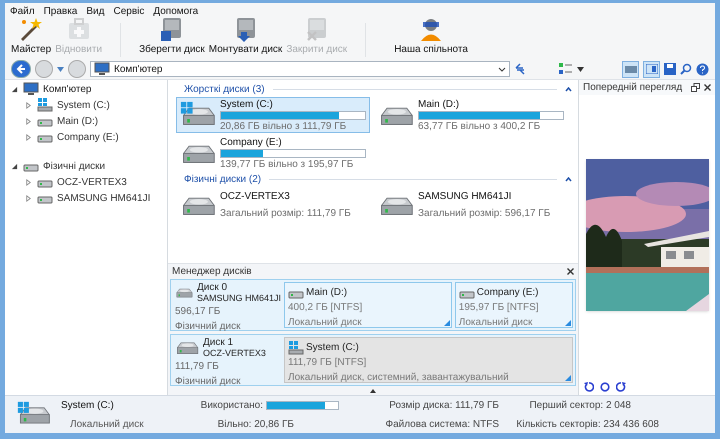 This screenshot has width=720, height=439. I want to click on partition-name: Company (E:), so click(507, 293).